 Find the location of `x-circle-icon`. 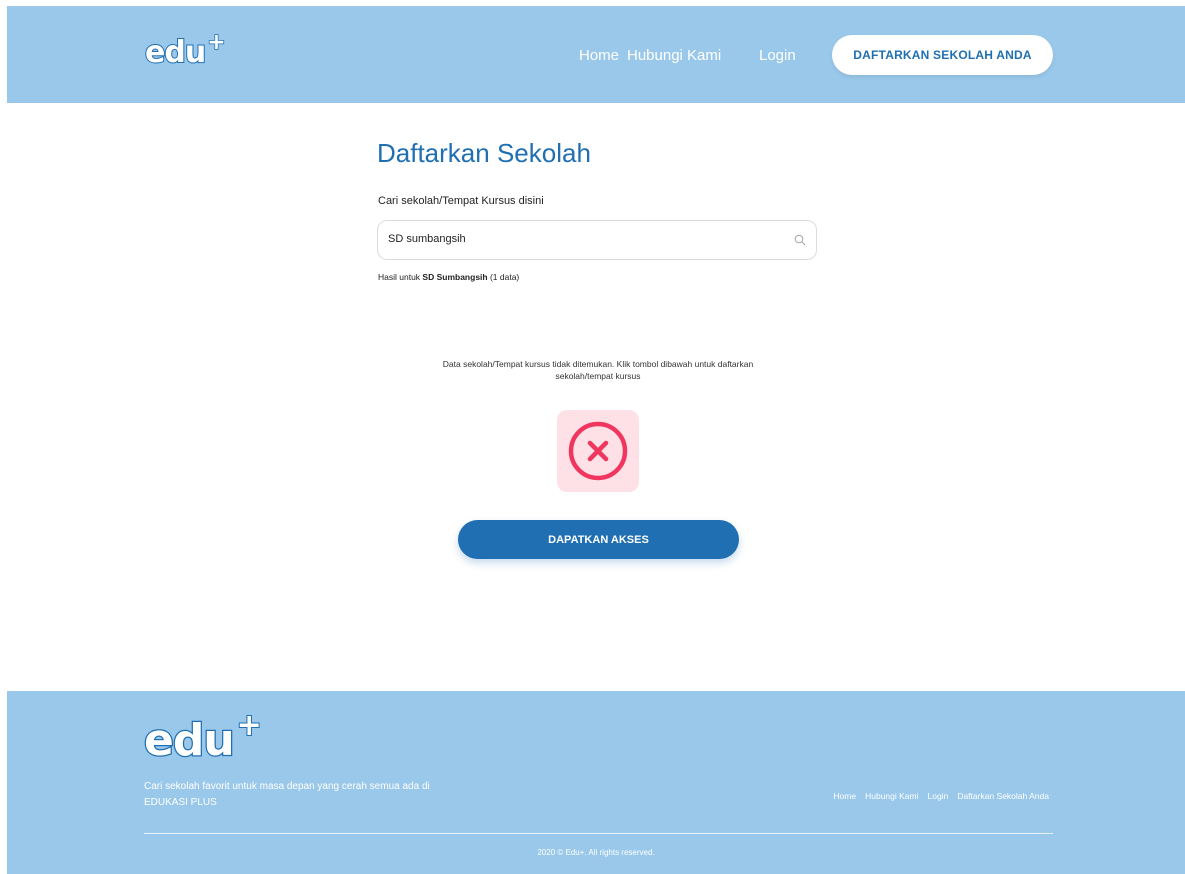

x-circle-icon is located at coordinates (598, 451).